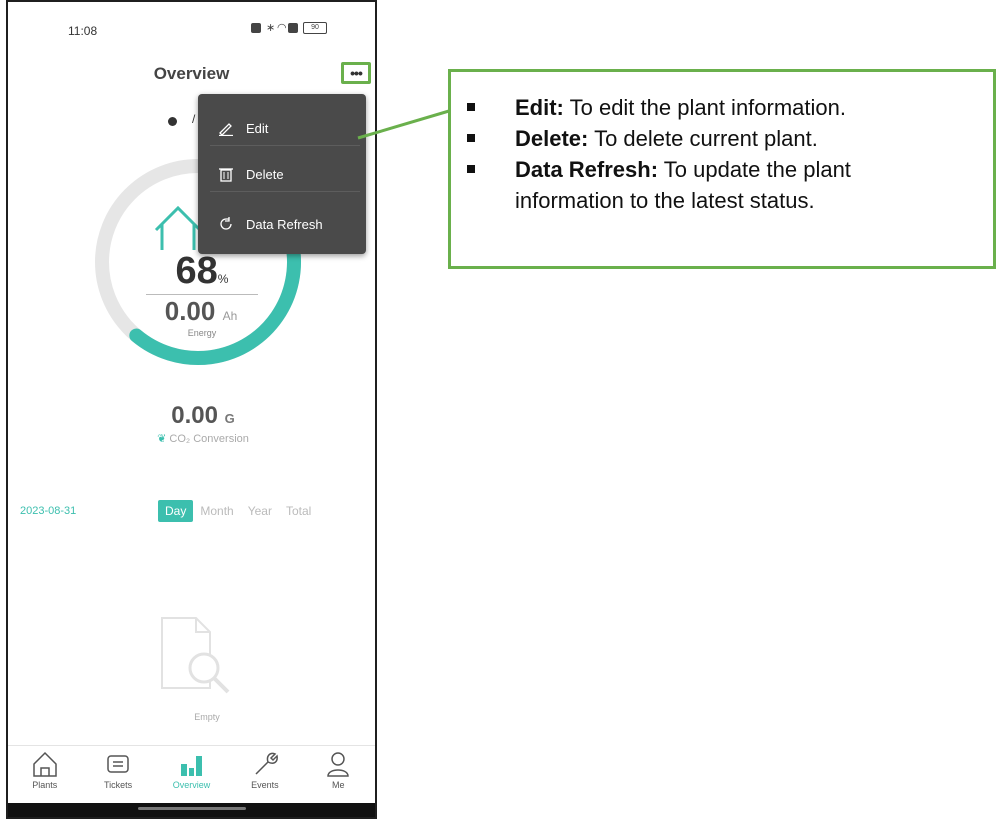 This screenshot has height=821, width=997. I want to click on callout-desc: To edit the plant information., so click(704, 107).